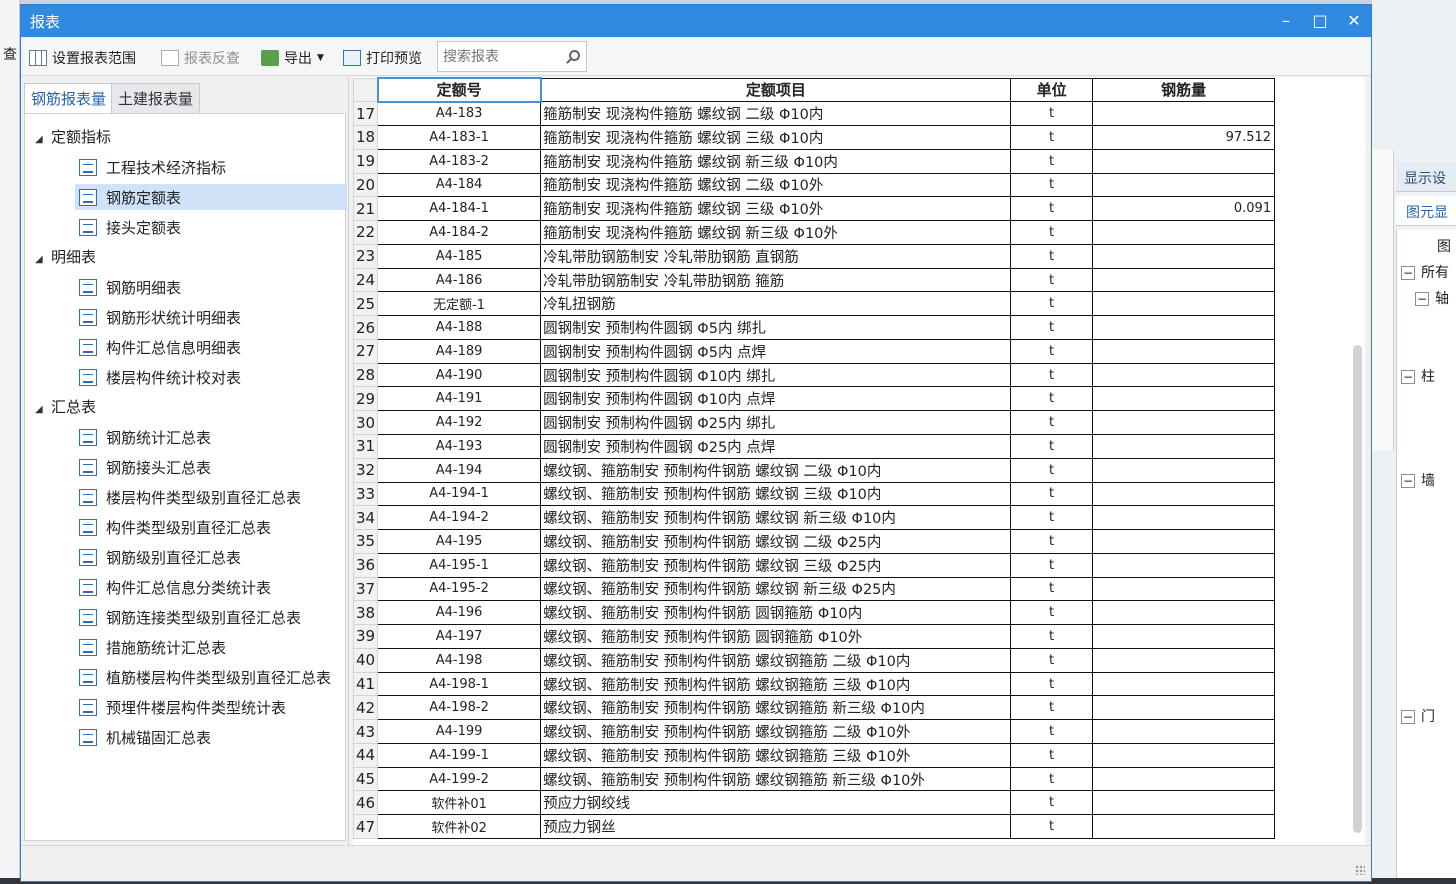  What do you see at coordinates (776, 114) in the screenshot?
I see `quota-item-cell: 箍筋制安 现浇构件箍筋 螺纹钢 二级 Φ10内` at bounding box center [776, 114].